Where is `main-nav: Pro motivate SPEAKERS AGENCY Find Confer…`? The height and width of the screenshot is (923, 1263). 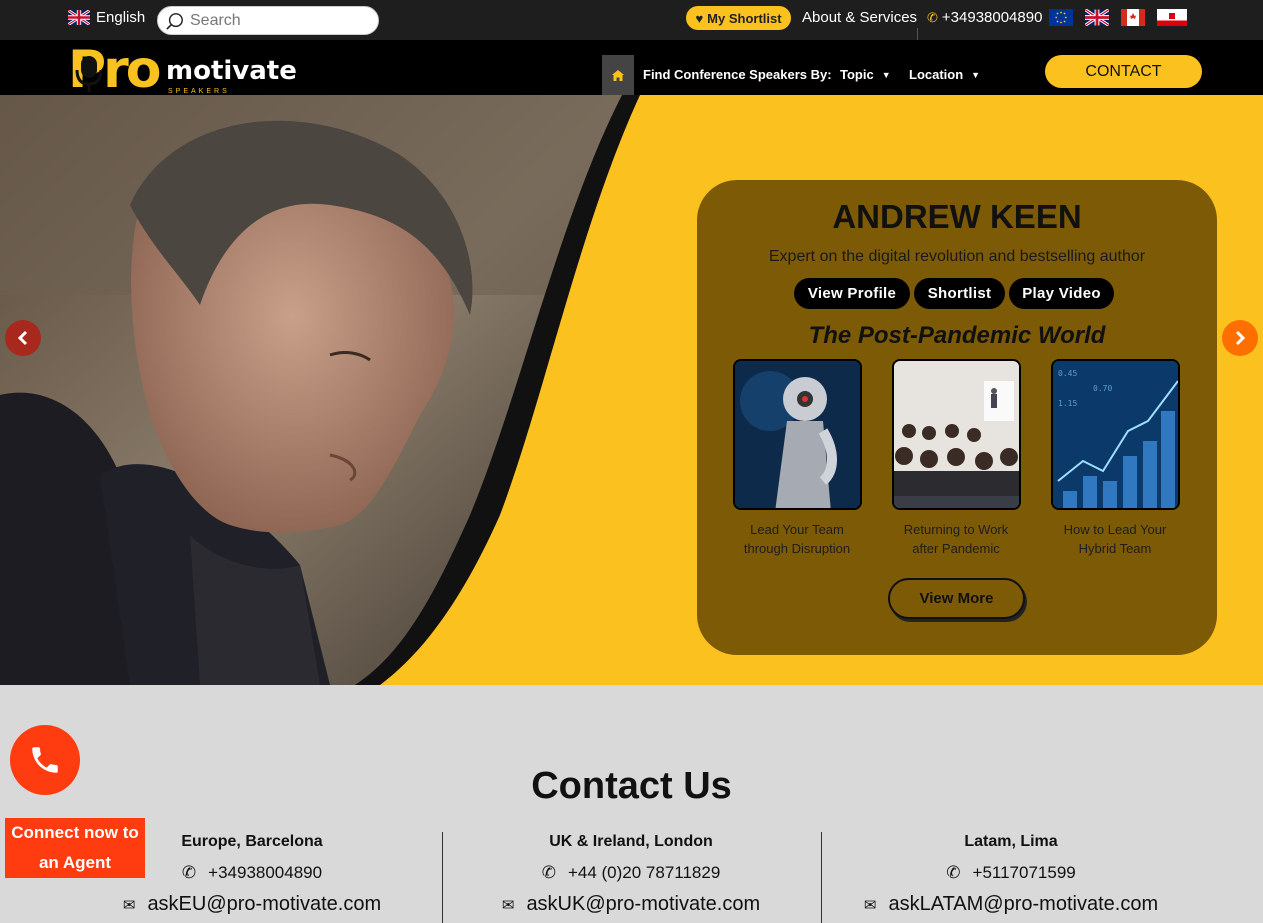
main-nav: Pro motivate SPEAKERS AGENCY Find Confer… is located at coordinates (631, 71).